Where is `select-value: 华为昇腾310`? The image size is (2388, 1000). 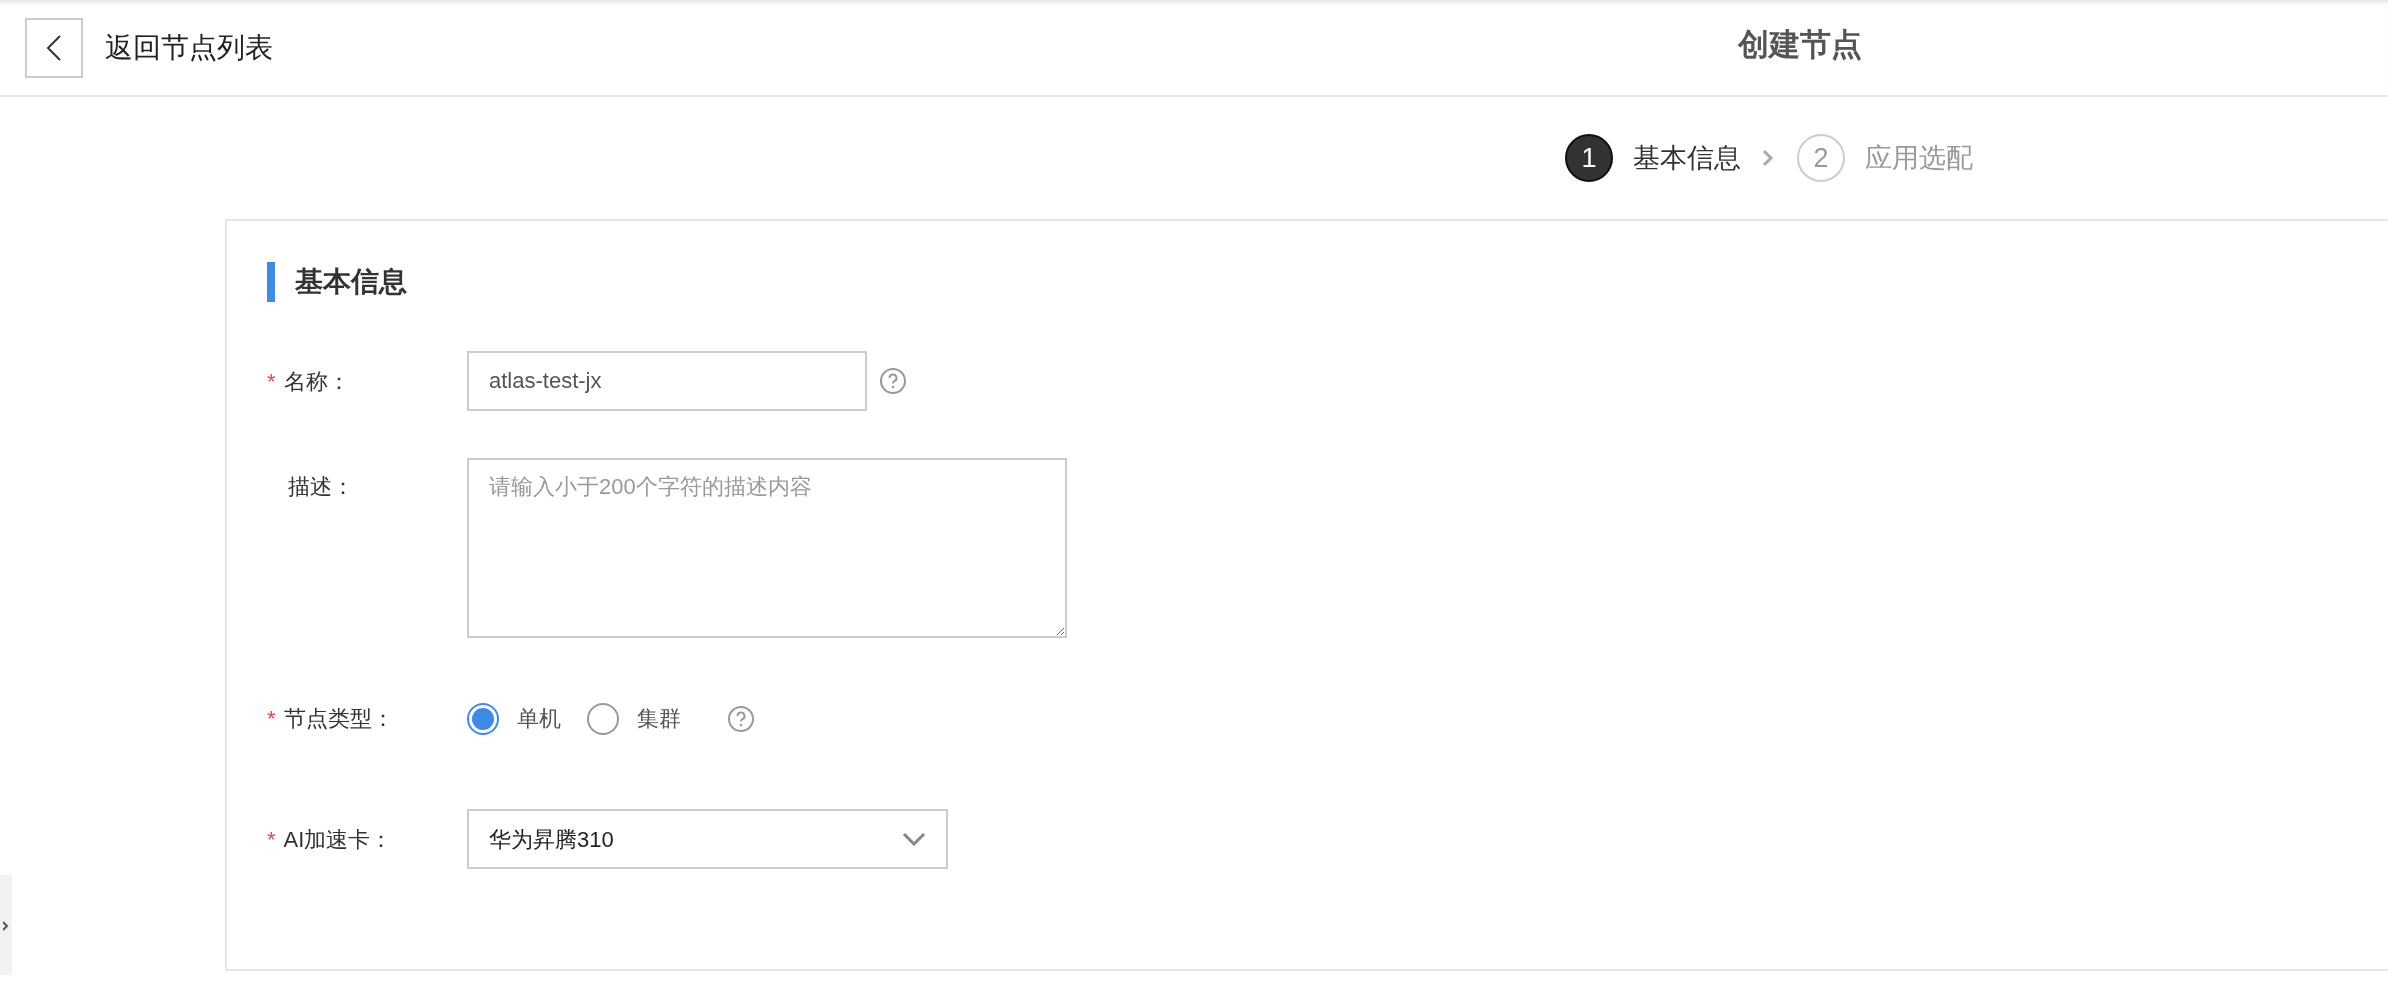 select-value: 华为昇腾310 is located at coordinates (551, 839).